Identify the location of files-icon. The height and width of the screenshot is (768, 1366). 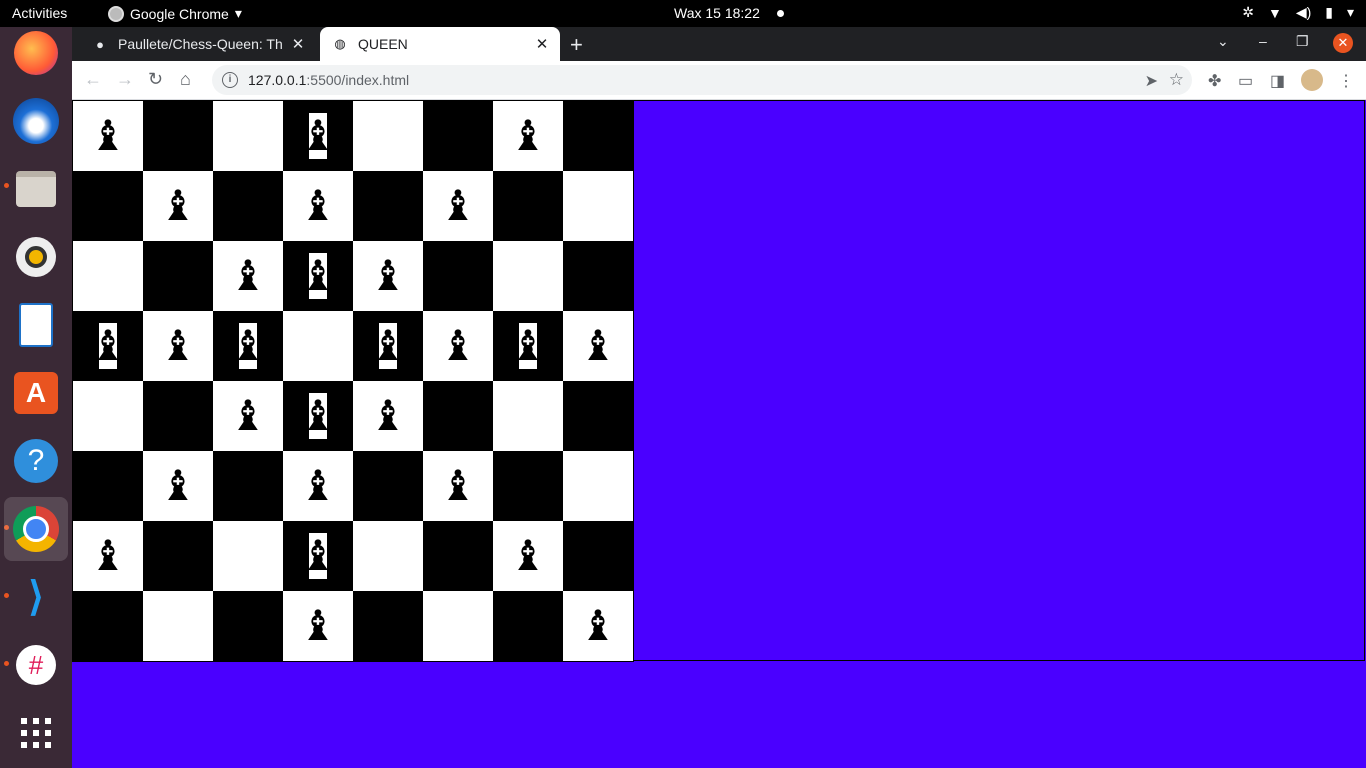
(36, 189).